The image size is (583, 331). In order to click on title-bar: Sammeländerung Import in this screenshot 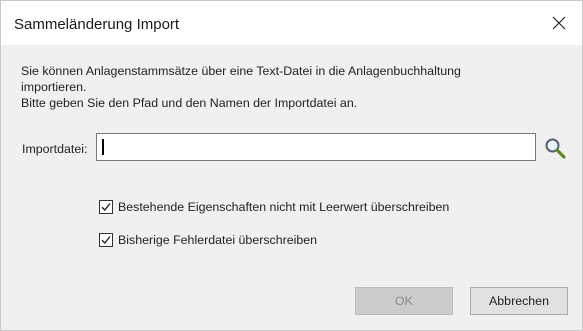, I will do `click(291, 23)`.